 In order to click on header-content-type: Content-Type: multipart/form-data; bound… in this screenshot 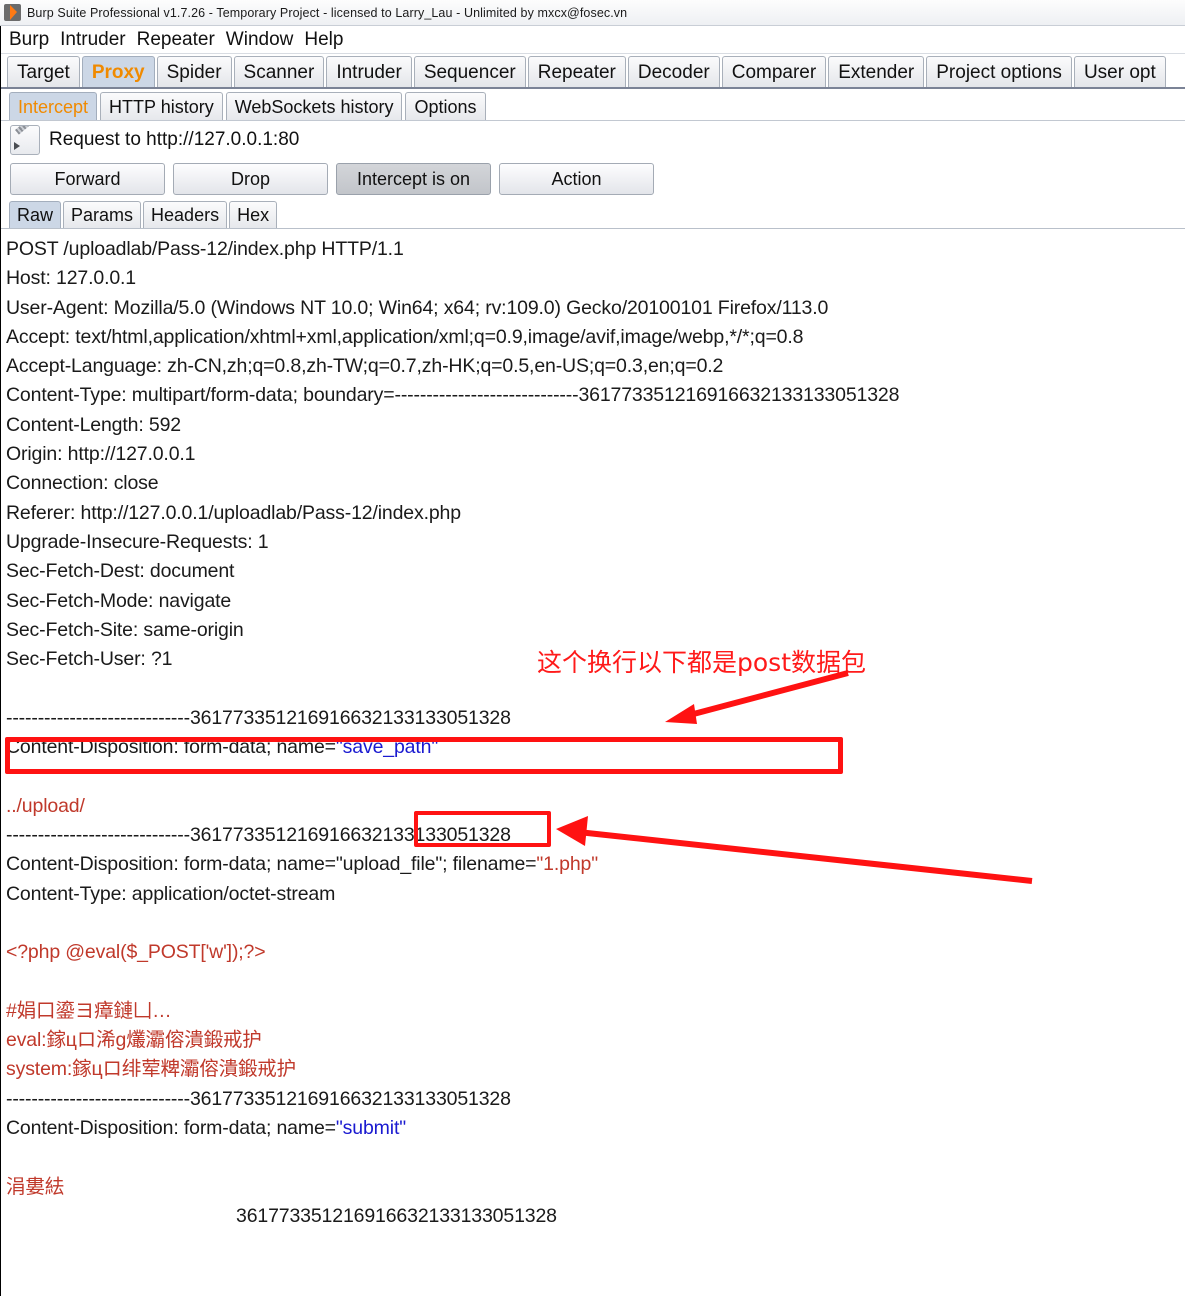, I will do `click(453, 395)`.